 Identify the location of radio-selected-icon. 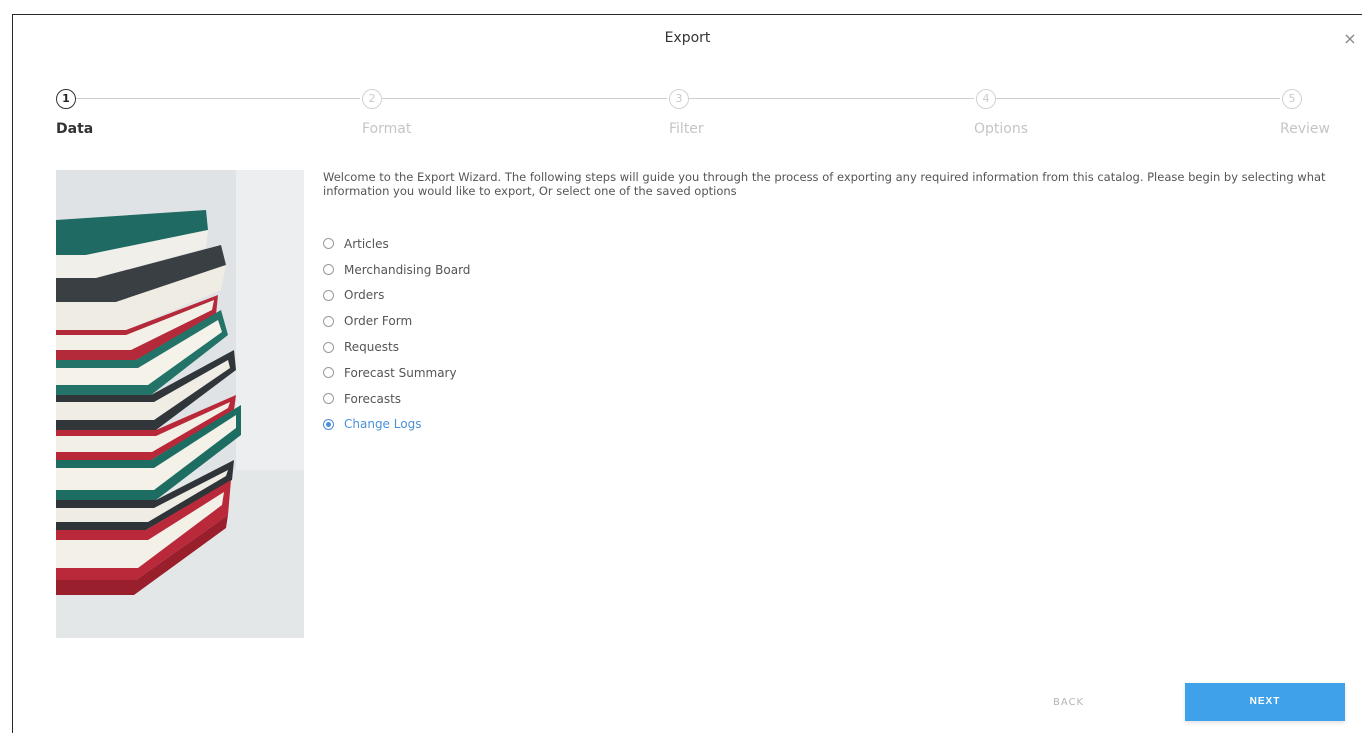
(328, 424).